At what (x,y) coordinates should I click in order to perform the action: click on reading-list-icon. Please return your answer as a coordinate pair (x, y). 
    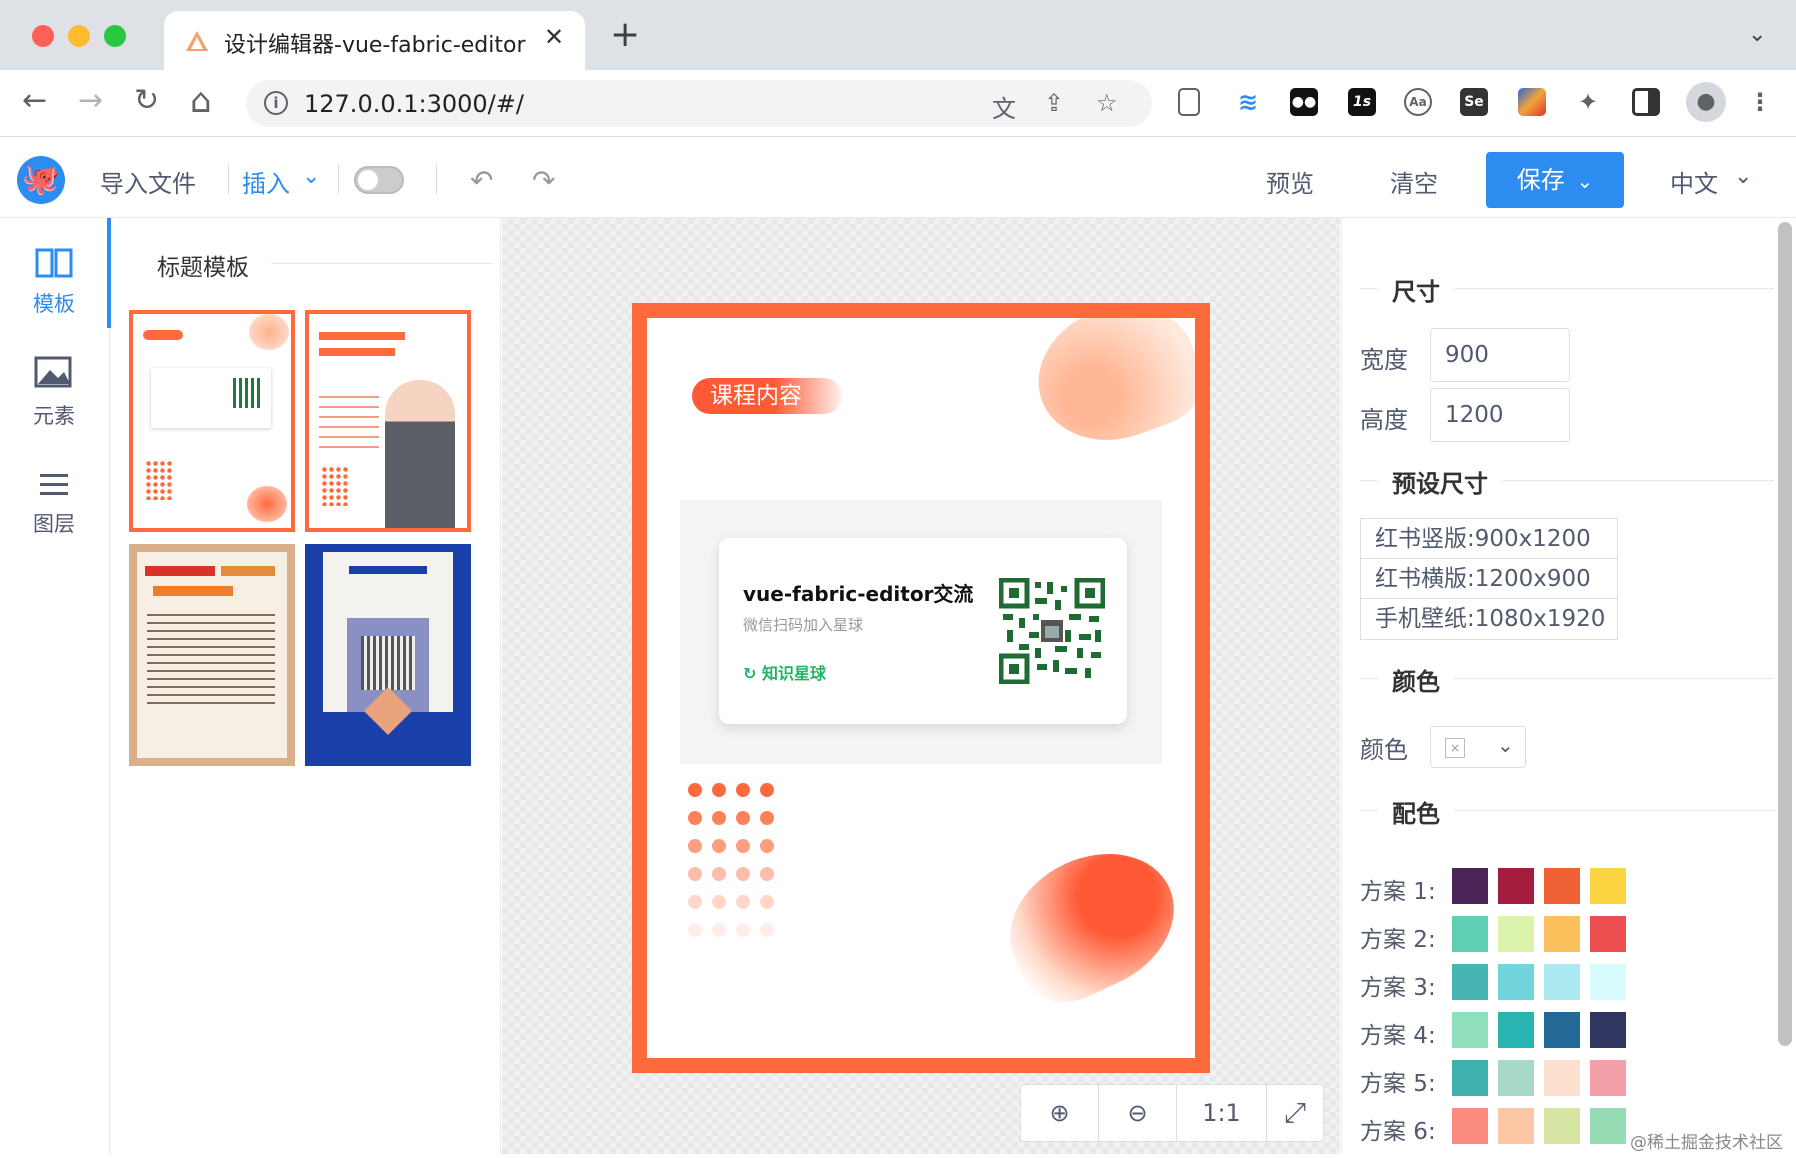
    Looking at the image, I should click on (1189, 102).